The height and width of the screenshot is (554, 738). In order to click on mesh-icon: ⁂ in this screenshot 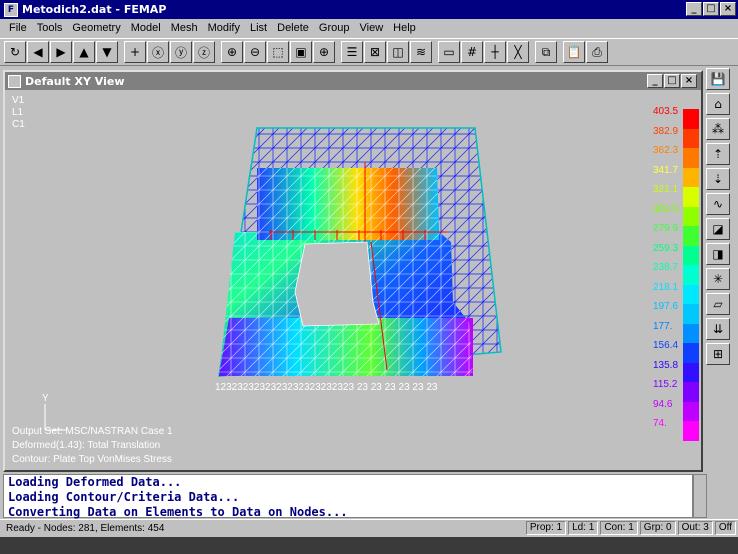, I will do `click(718, 129)`.